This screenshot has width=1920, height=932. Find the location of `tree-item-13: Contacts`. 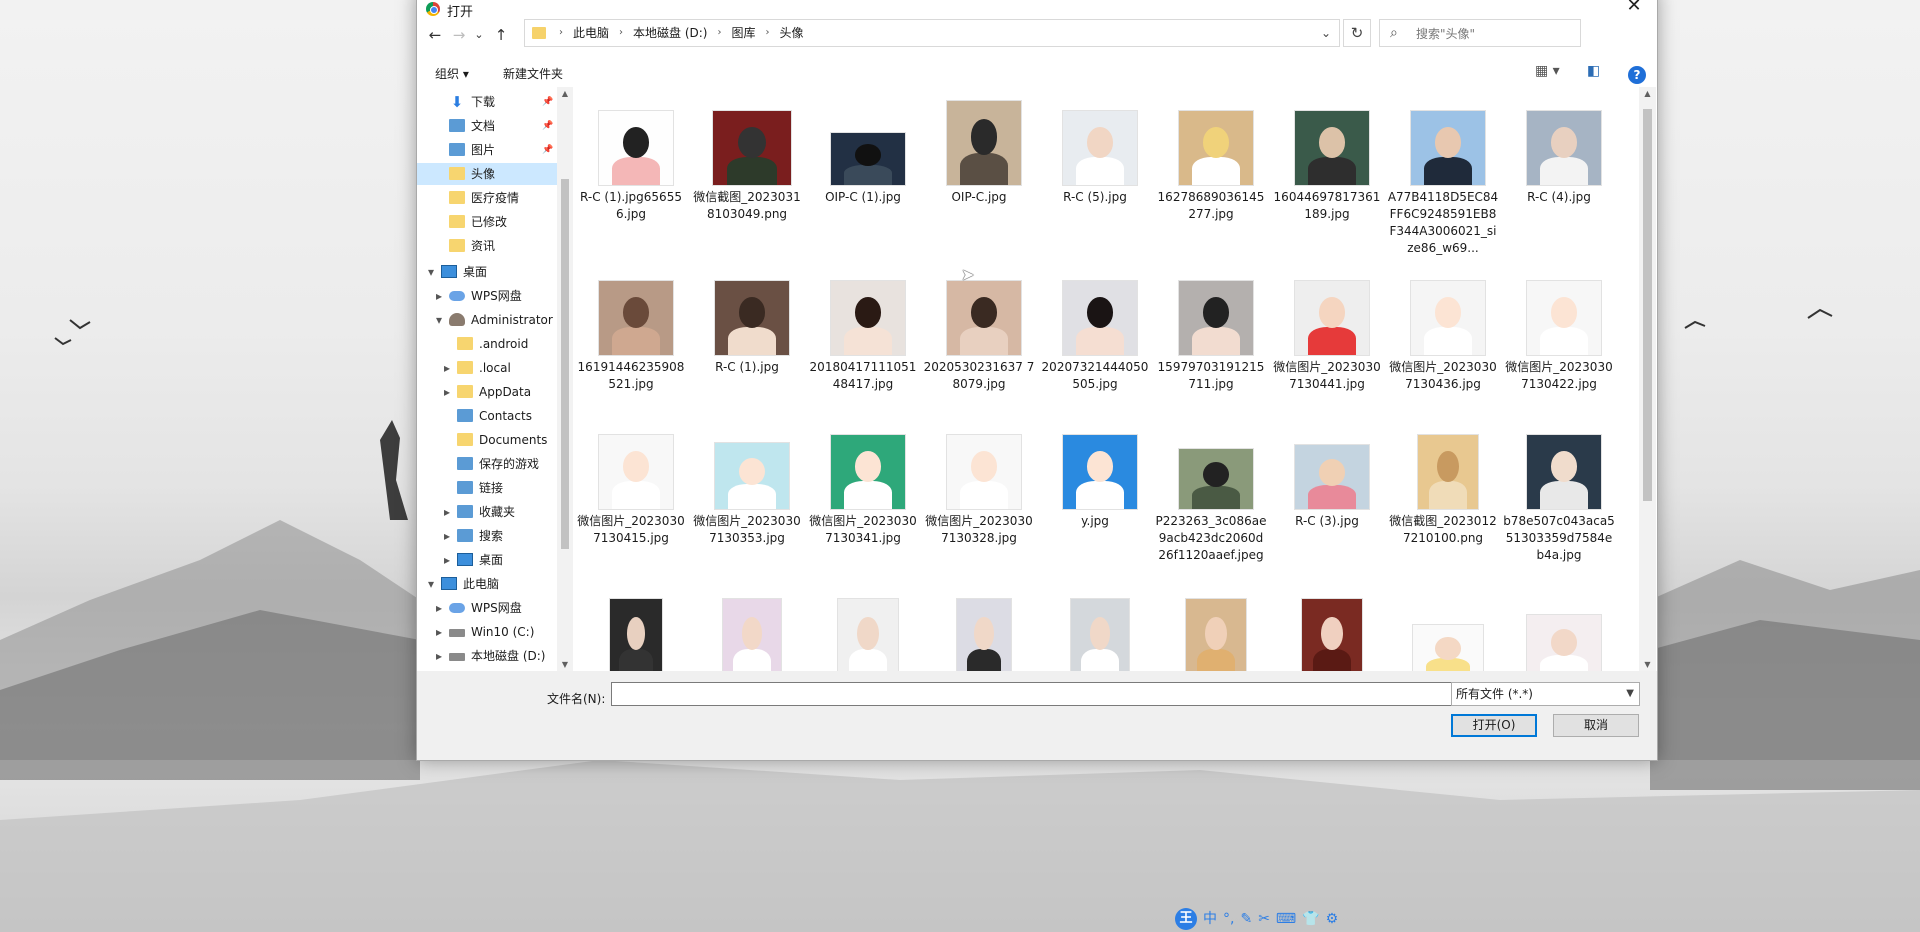

tree-item-13: Contacts is located at coordinates (487, 416).